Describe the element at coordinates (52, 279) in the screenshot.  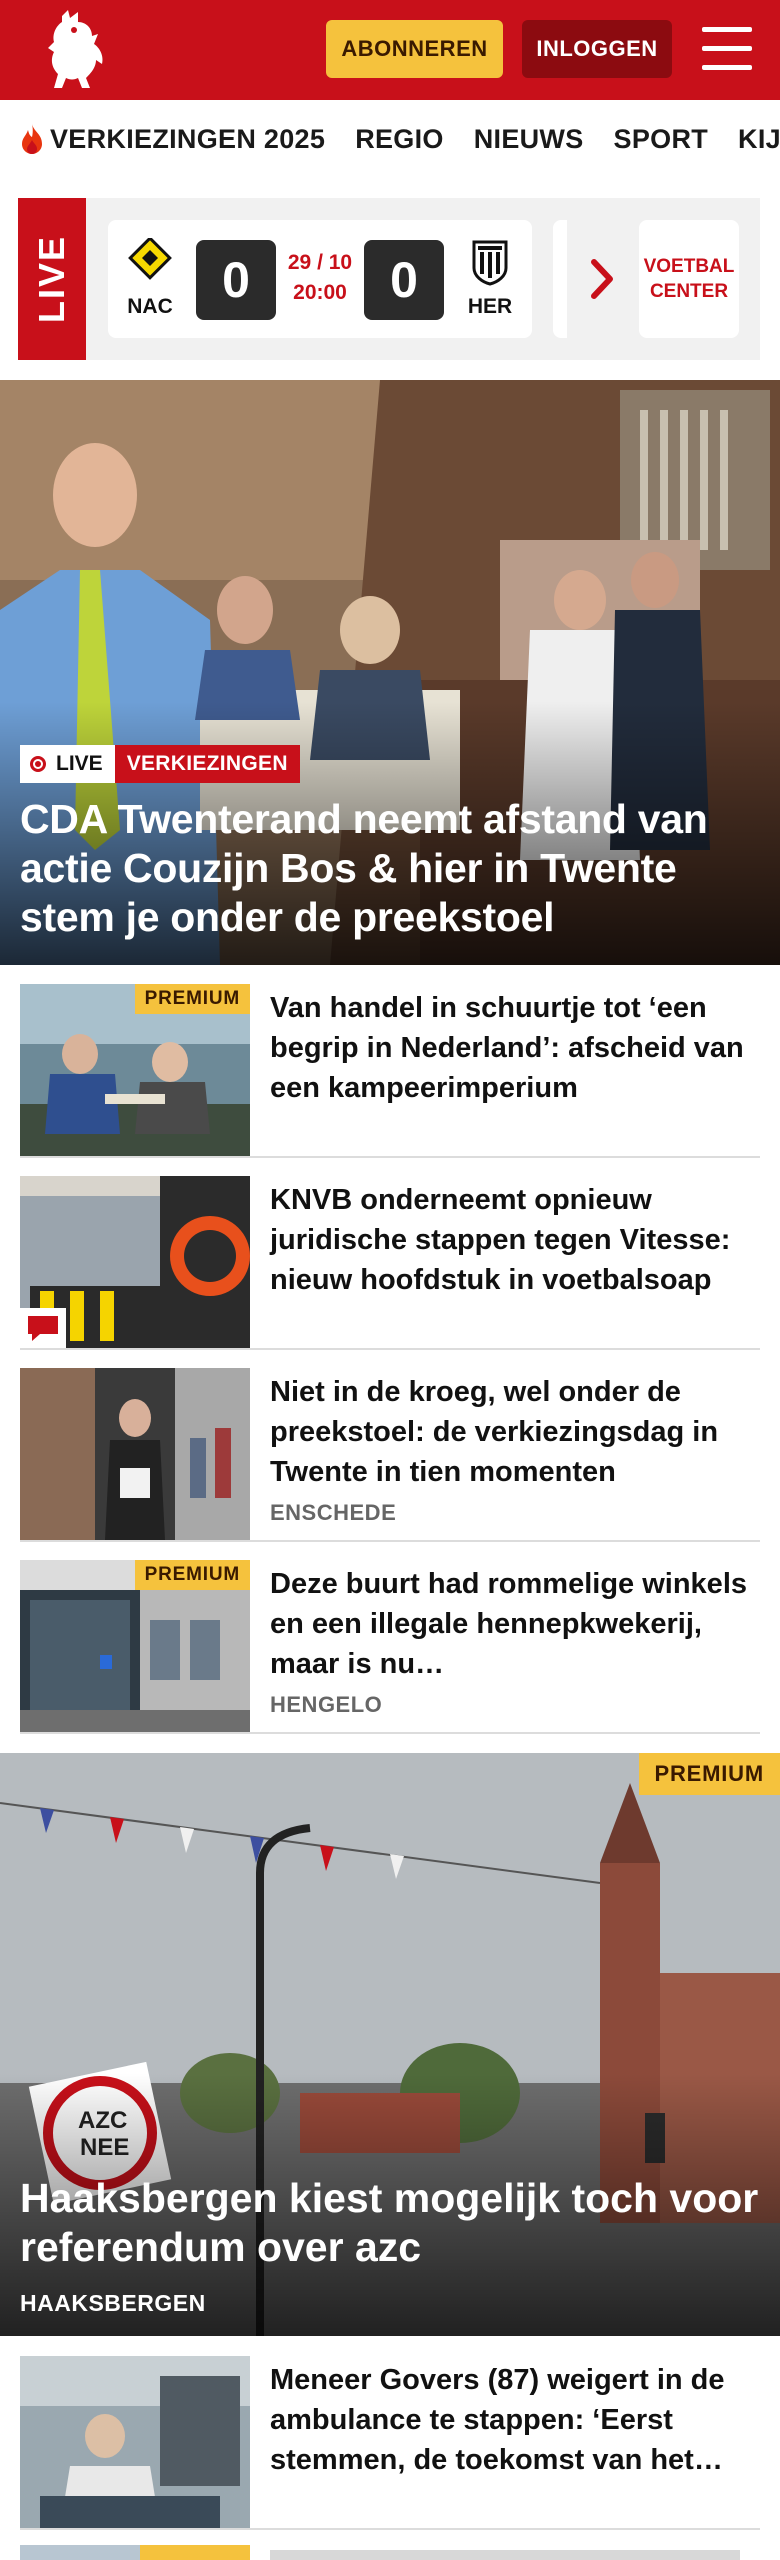
I see `live-label: LIVE` at that location.